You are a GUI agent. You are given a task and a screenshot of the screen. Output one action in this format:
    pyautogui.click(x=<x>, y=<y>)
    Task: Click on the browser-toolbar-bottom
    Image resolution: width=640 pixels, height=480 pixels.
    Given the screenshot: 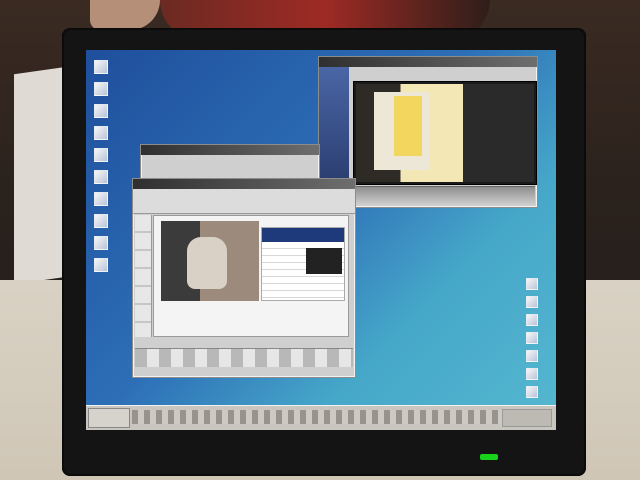 What is the action you would take?
    pyautogui.click(x=244, y=357)
    